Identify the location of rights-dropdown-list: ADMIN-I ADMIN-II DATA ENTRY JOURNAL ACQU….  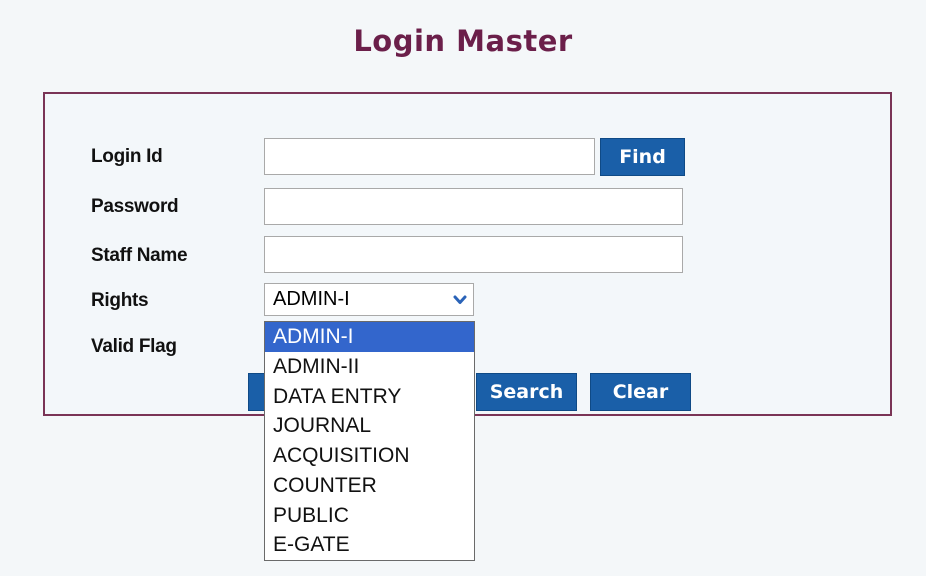
(369, 441).